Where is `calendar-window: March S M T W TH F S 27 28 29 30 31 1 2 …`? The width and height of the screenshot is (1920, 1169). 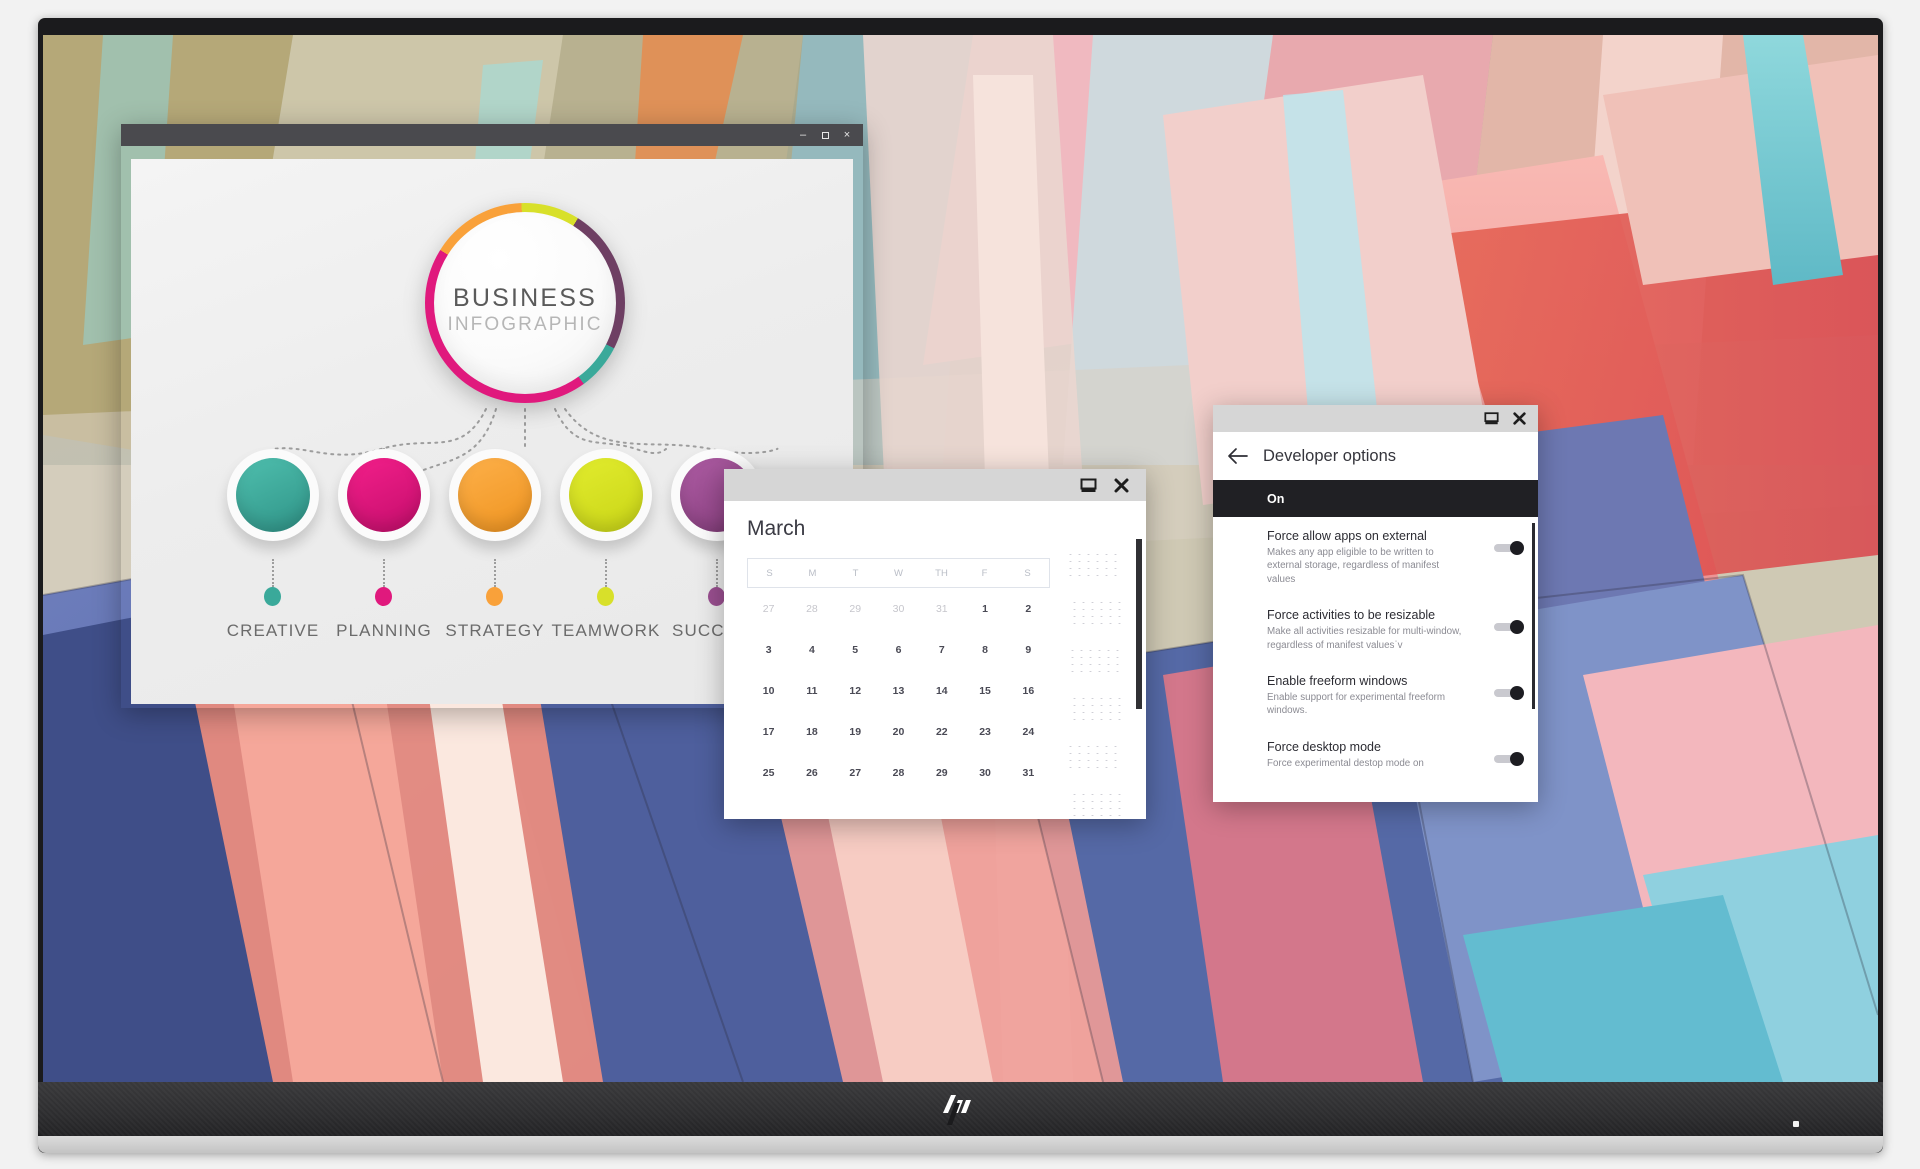
calendar-window: March S M T W TH F S 27 28 29 30 31 1 2 … is located at coordinates (935, 644).